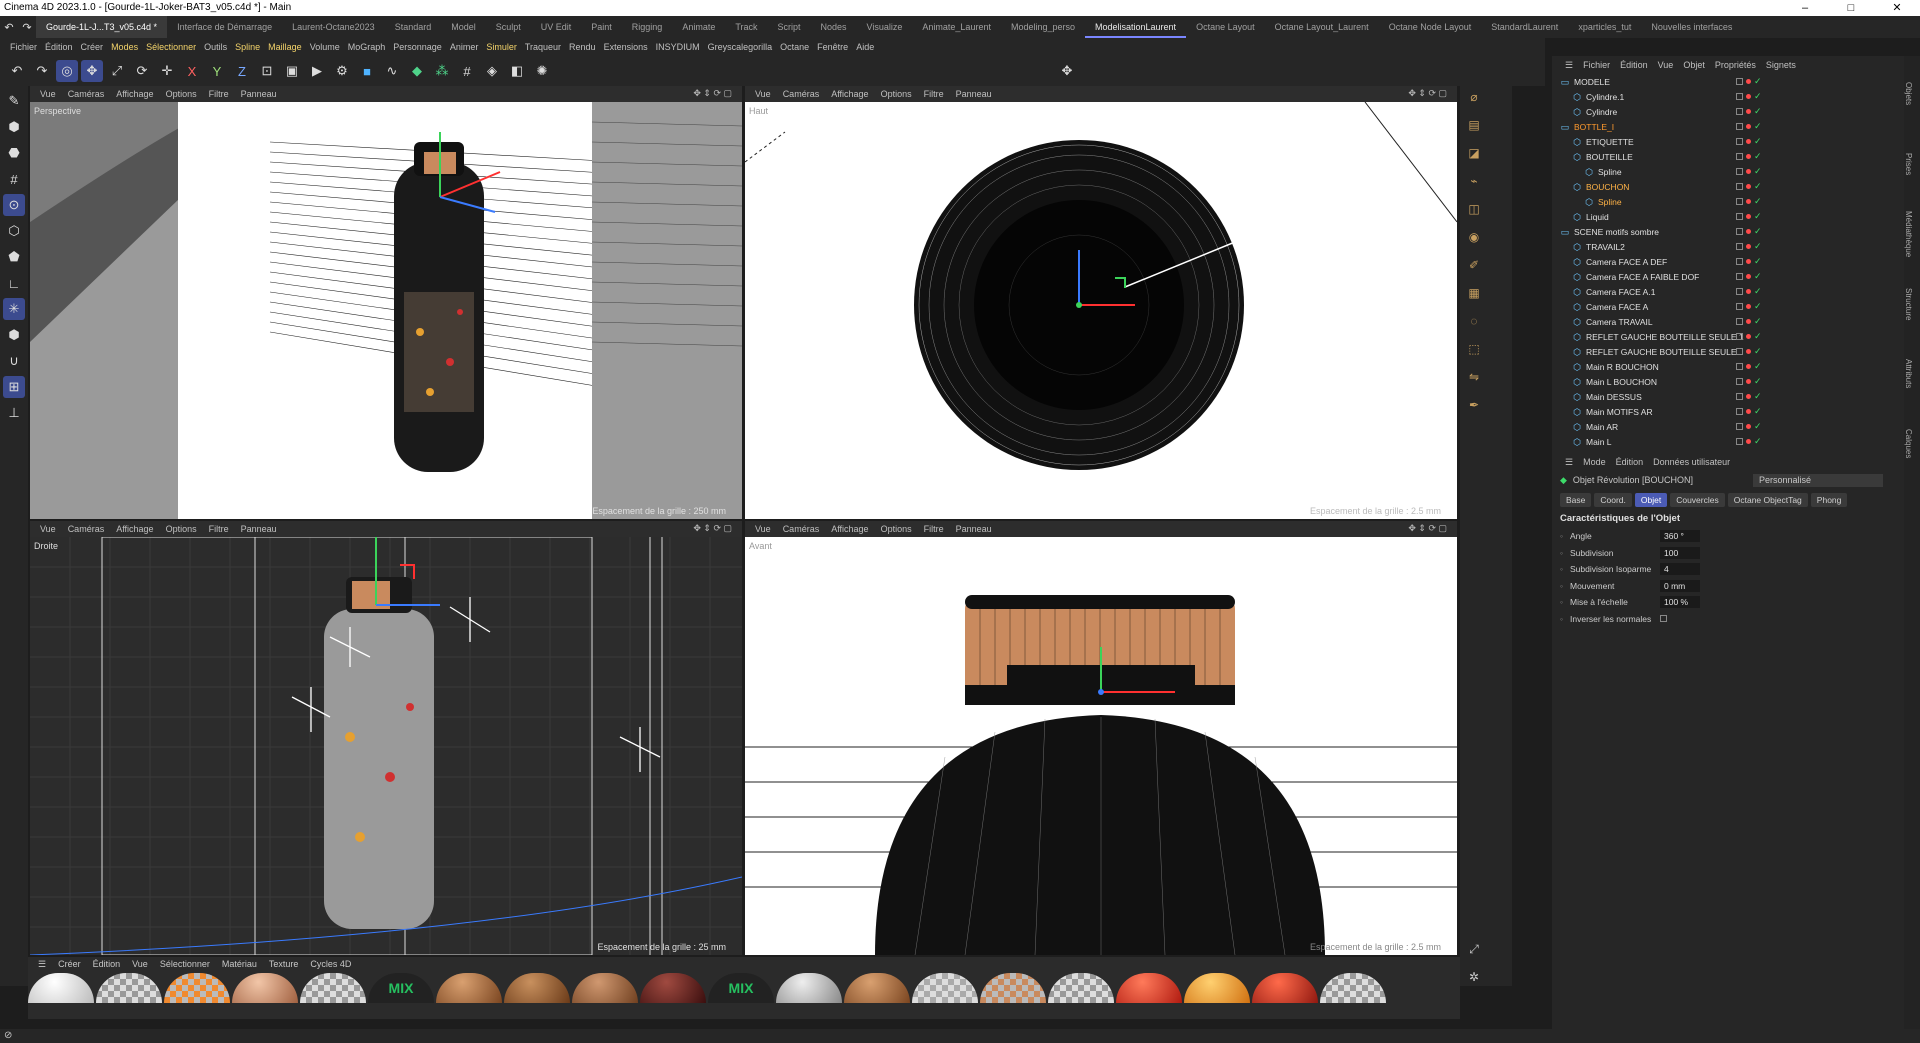 Image resolution: width=1920 pixels, height=1043 pixels. I want to click on layout-tab: Script, so click(789, 27).